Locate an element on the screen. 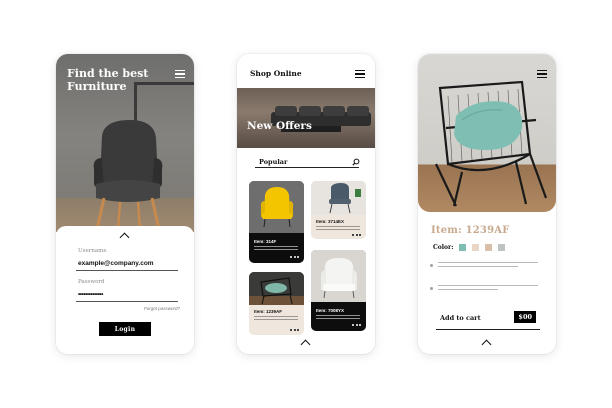  product-card: Item: 7008YX is located at coordinates (338, 290).